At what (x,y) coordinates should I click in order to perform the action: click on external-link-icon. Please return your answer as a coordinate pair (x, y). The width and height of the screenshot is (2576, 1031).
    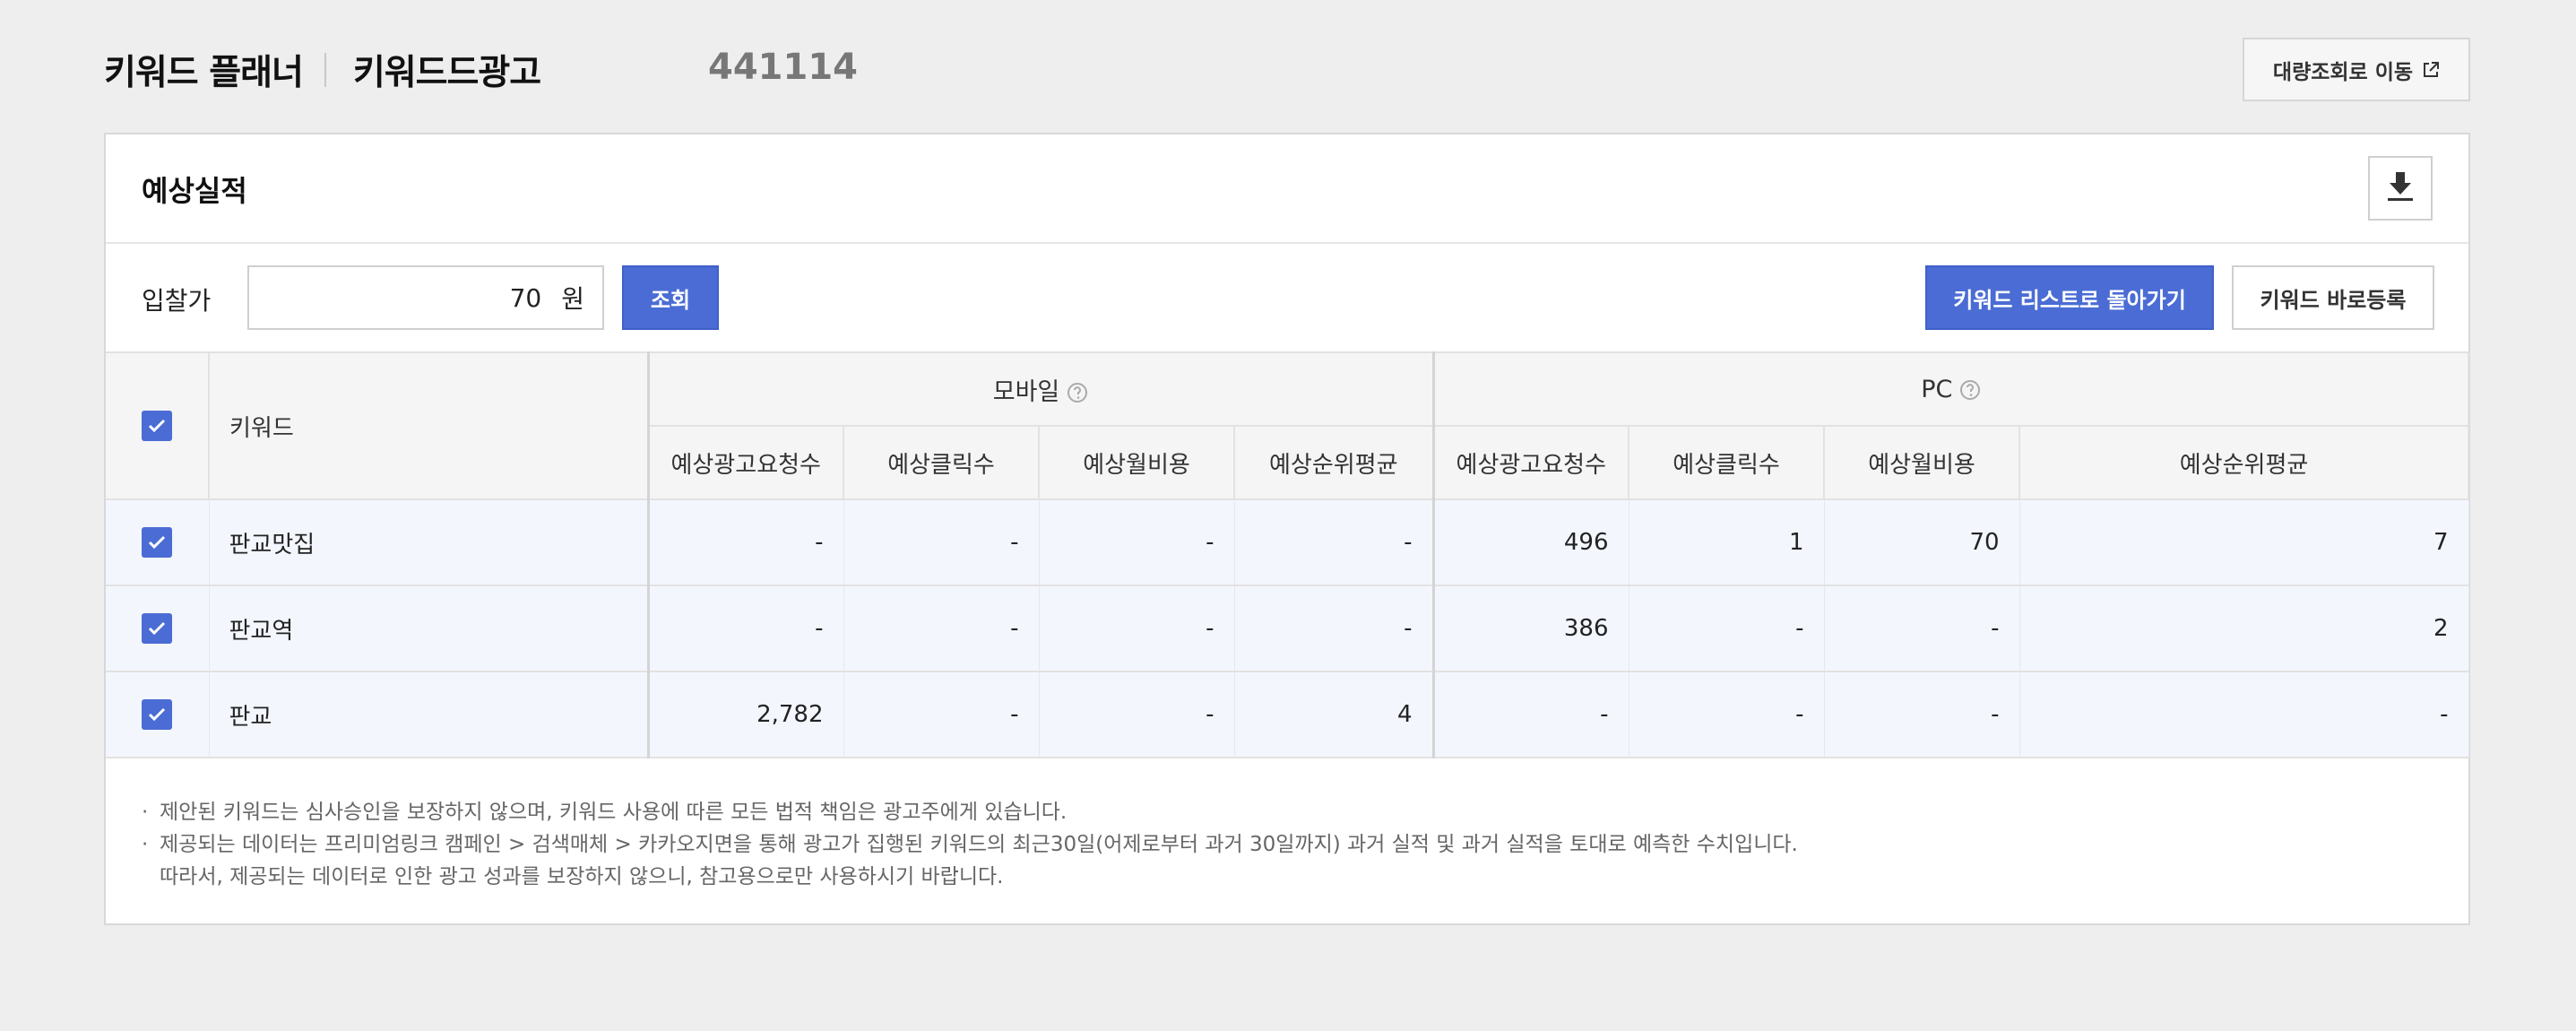
    Looking at the image, I should click on (2431, 70).